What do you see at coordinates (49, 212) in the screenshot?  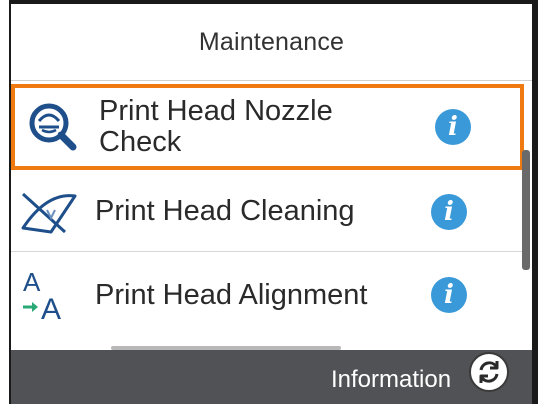 I see `head-cleaning-icon` at bounding box center [49, 212].